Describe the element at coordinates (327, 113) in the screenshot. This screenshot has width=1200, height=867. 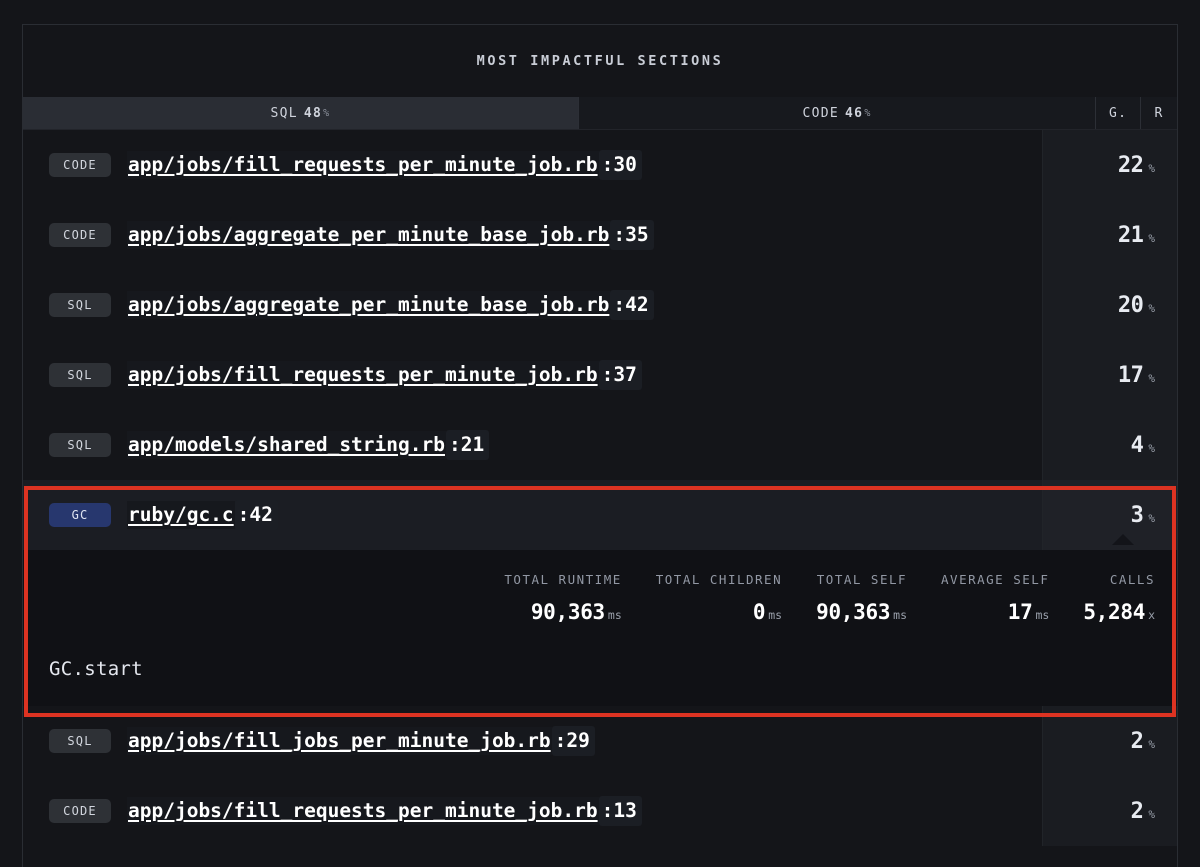
I see `tab-sql-percent-symbol: %` at that location.